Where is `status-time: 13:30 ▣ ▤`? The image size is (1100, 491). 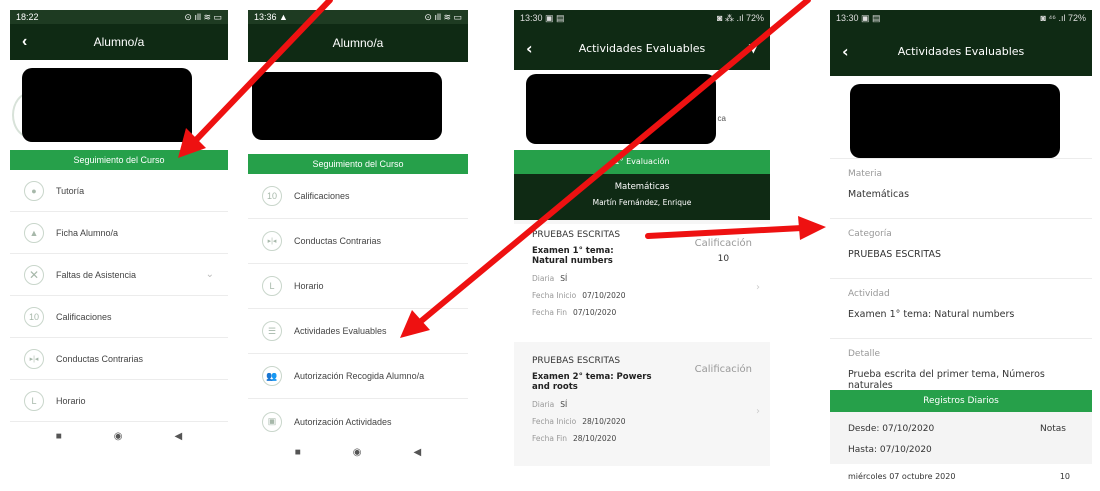
status-time: 13:30 ▣ ▤ is located at coordinates (542, 17).